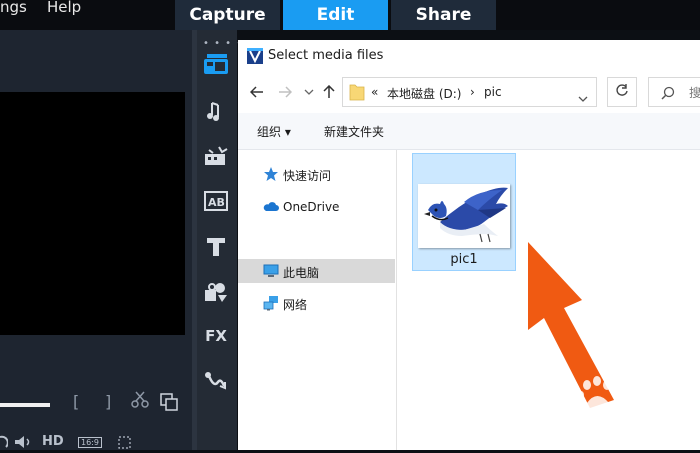 This screenshot has height=453, width=700. What do you see at coordinates (316, 303) in the screenshot?
I see `nav-item-network: 网络` at bounding box center [316, 303].